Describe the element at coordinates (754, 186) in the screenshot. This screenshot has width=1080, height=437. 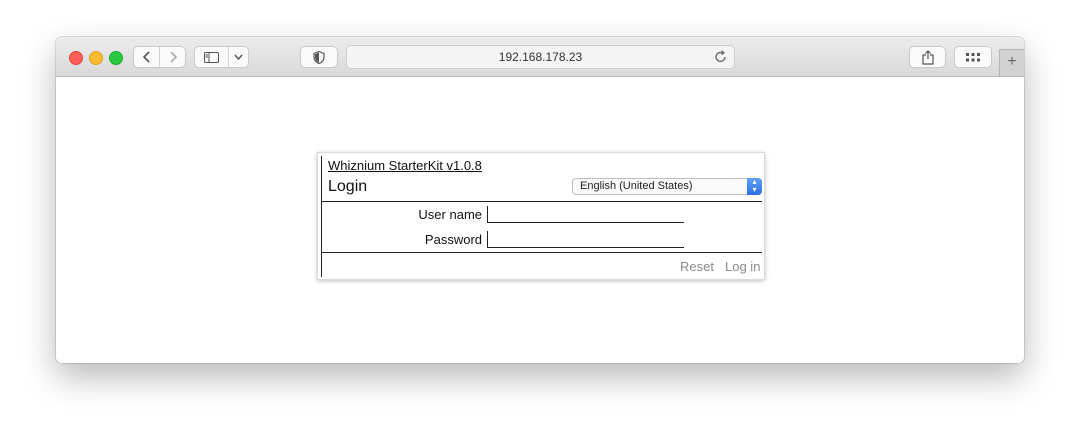
I see `updown-chevron-icon: ▴ ▾` at that location.